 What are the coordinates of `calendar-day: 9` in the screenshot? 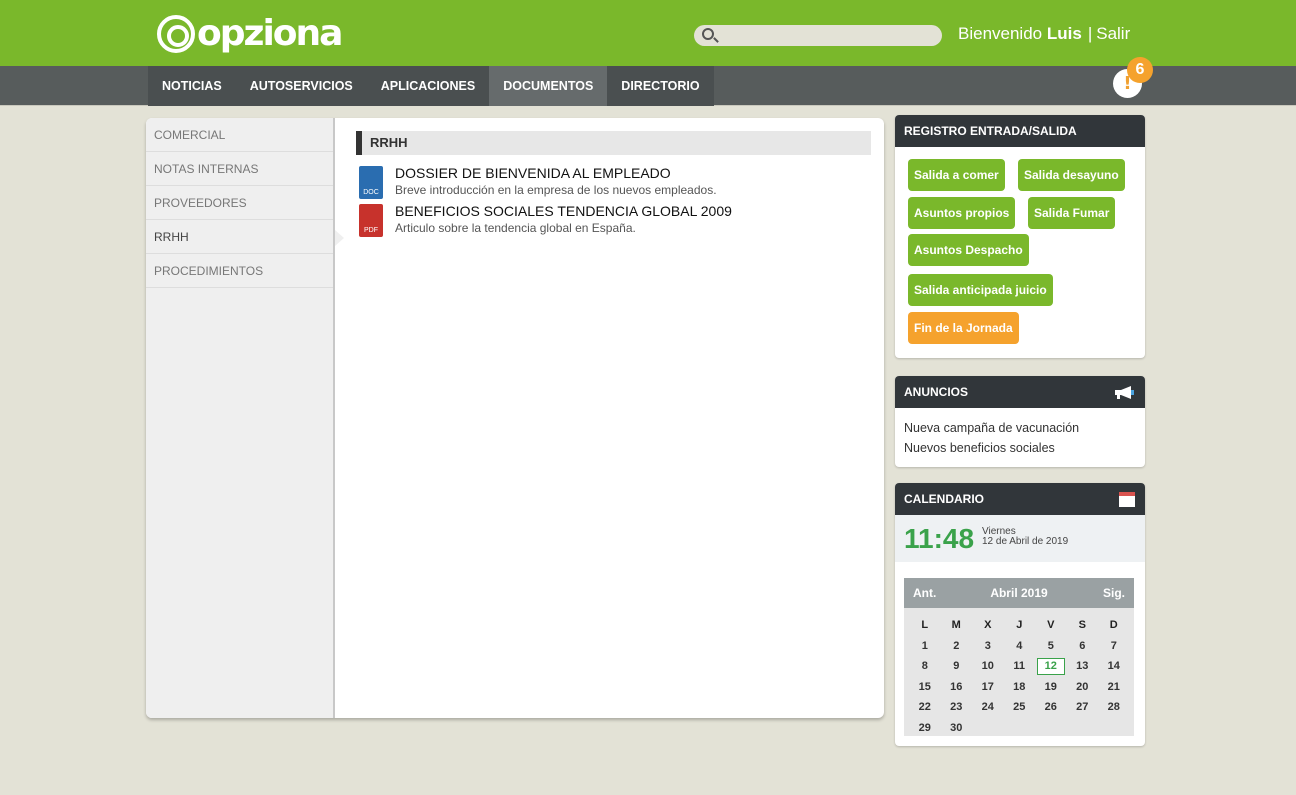 It's located at (957, 667).